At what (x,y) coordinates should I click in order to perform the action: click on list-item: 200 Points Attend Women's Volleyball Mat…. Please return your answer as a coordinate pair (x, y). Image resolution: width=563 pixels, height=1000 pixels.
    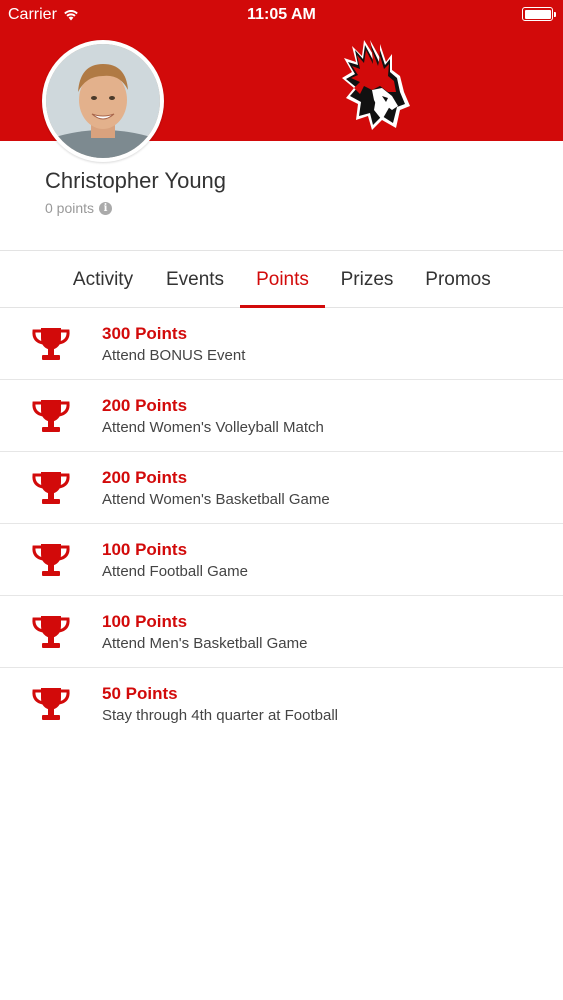
    Looking at the image, I should click on (281, 416).